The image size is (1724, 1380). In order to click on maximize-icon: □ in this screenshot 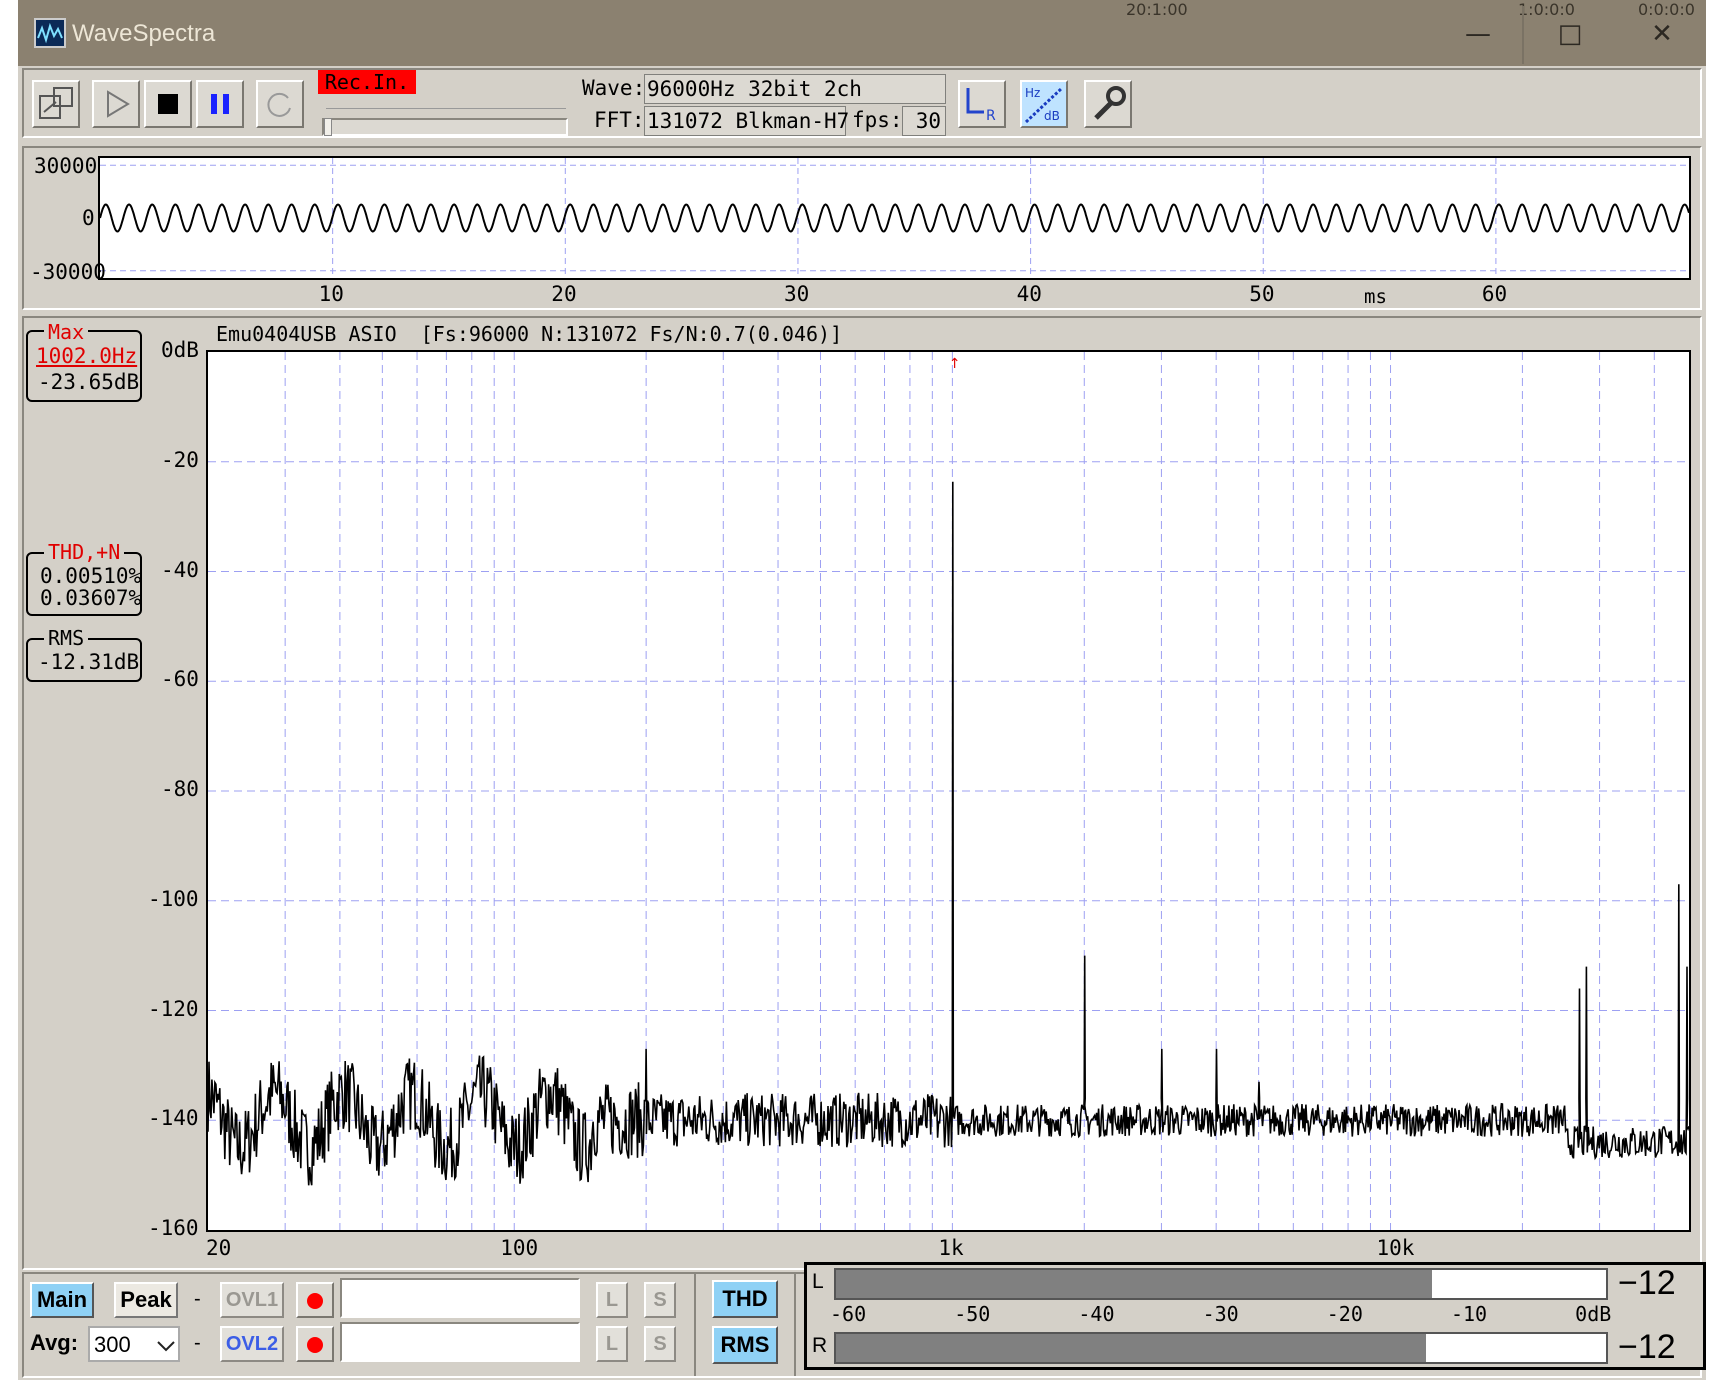, I will do `click(1570, 34)`.